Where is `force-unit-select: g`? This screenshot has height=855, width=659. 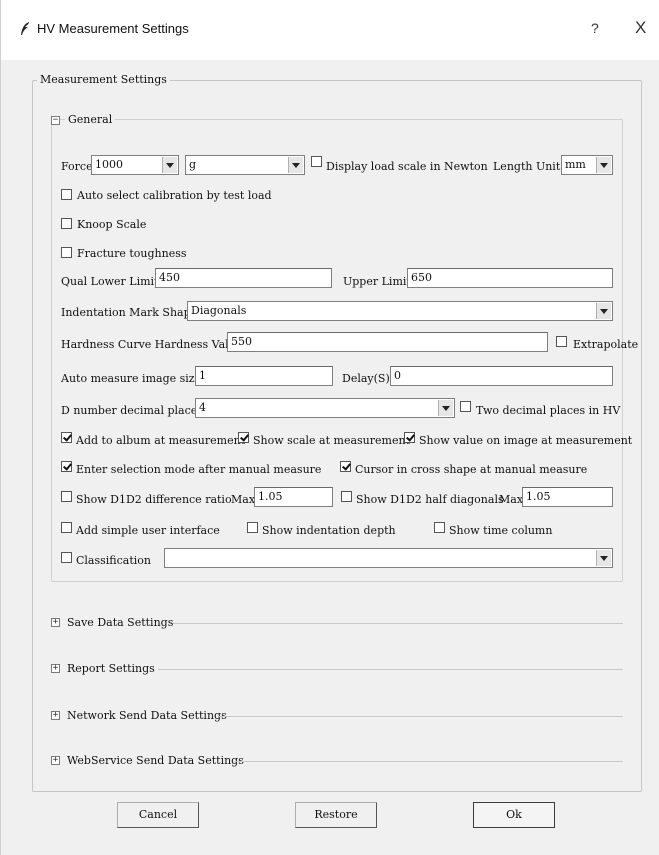 force-unit-select: g is located at coordinates (245, 165).